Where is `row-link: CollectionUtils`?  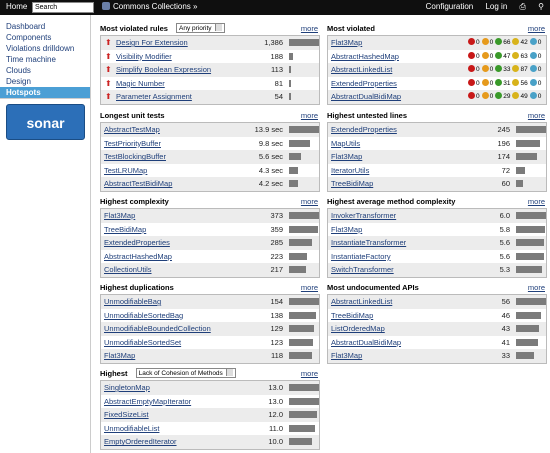 row-link: CollectionUtils is located at coordinates (128, 270).